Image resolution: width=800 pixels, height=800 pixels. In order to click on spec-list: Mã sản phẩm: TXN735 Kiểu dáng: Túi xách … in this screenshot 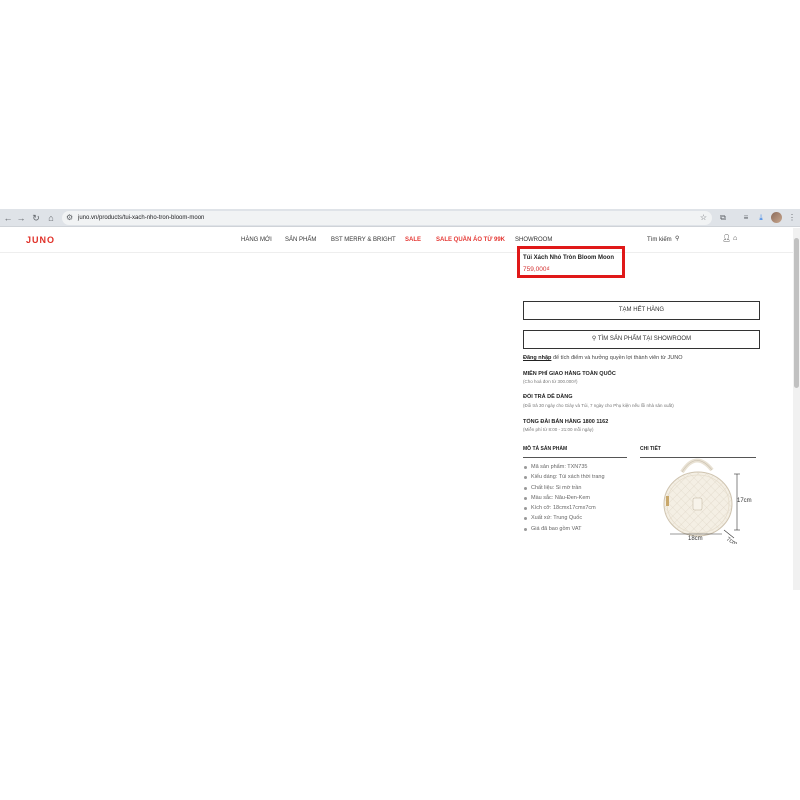, I will do `click(564, 498)`.